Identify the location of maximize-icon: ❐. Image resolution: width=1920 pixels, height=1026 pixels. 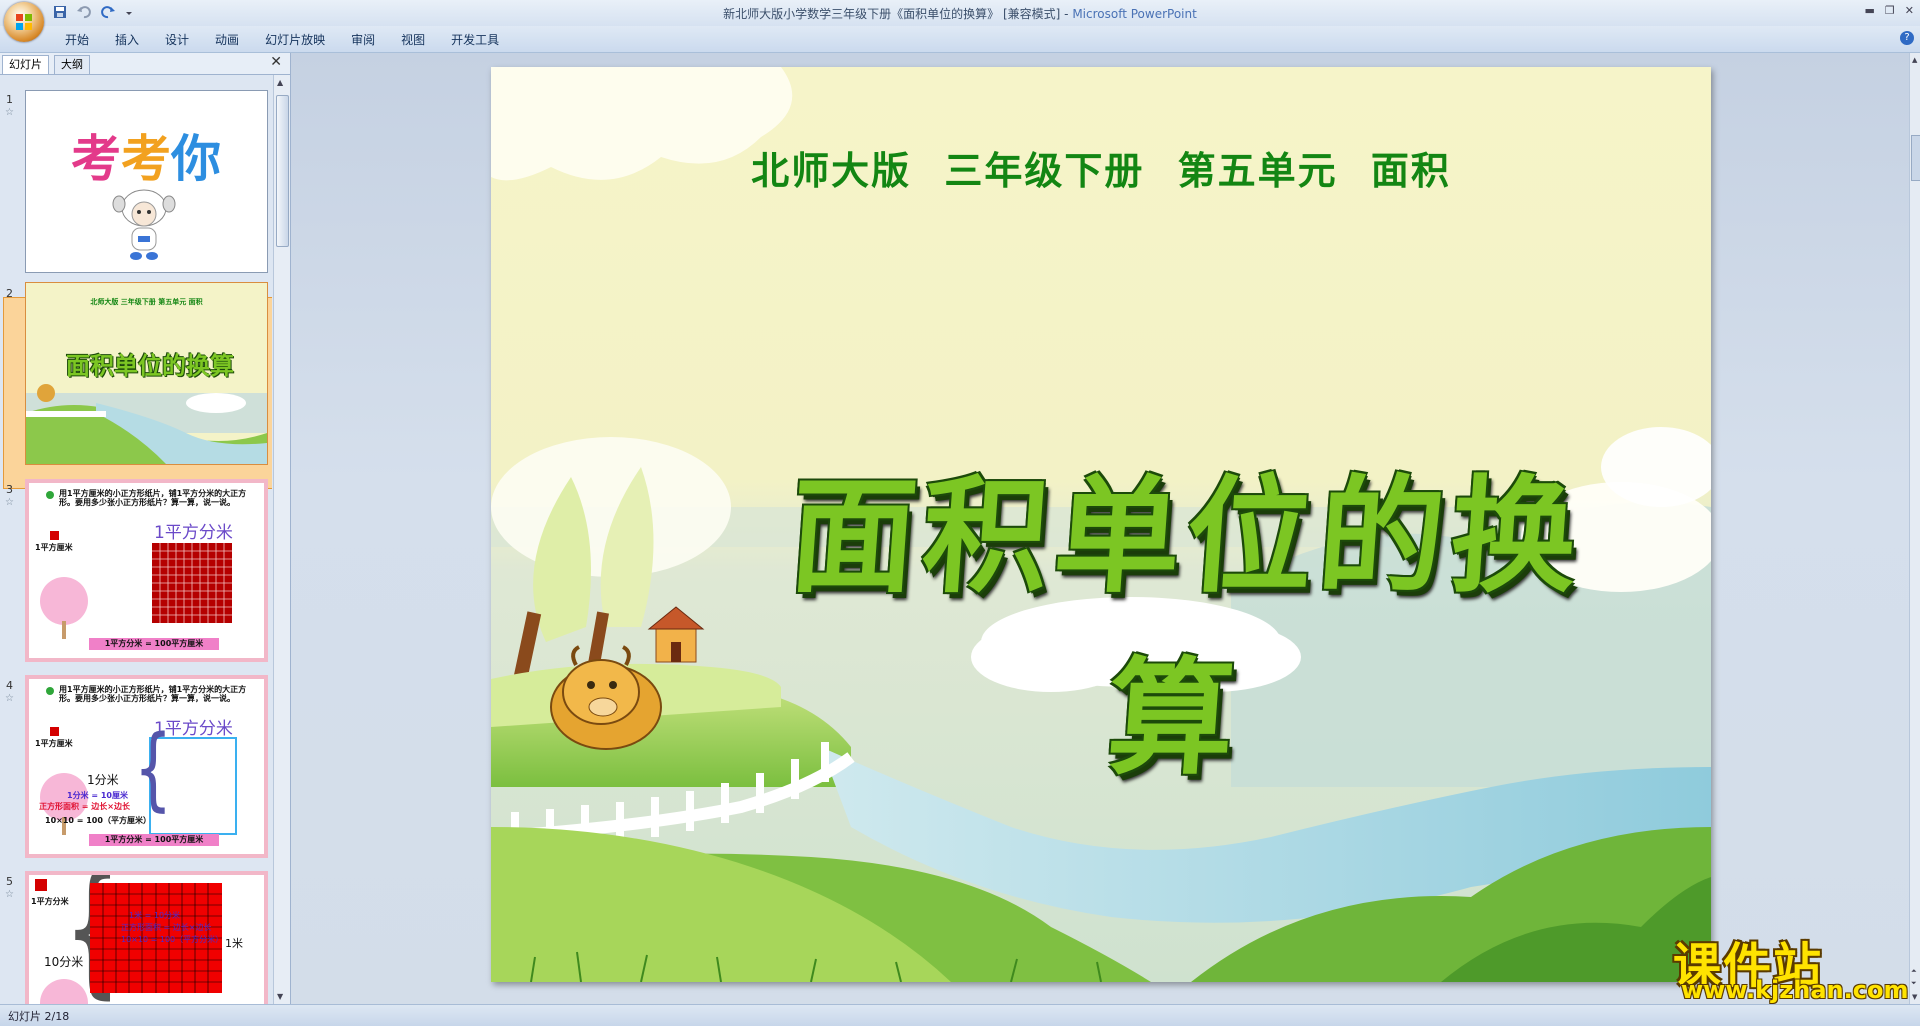
(1890, 10).